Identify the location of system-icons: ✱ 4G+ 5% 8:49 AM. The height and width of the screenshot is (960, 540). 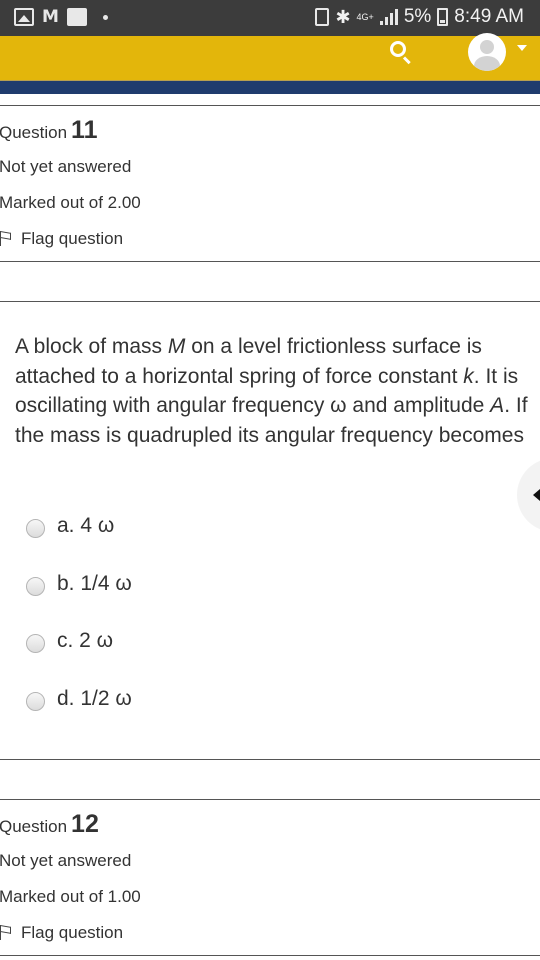
(419, 17).